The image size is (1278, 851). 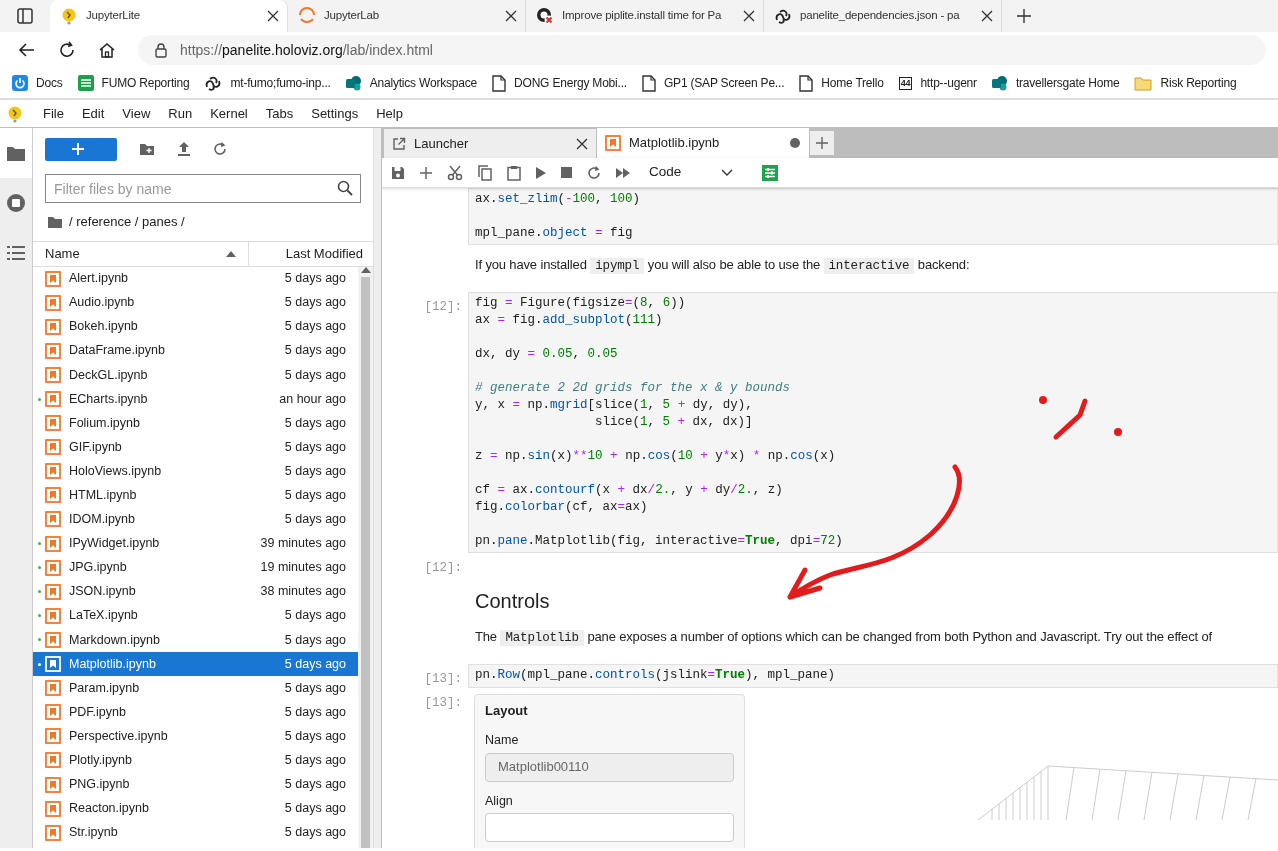 What do you see at coordinates (195, 471) in the screenshot?
I see `file-row: HoloViews.ipynb 5 days ago` at bounding box center [195, 471].